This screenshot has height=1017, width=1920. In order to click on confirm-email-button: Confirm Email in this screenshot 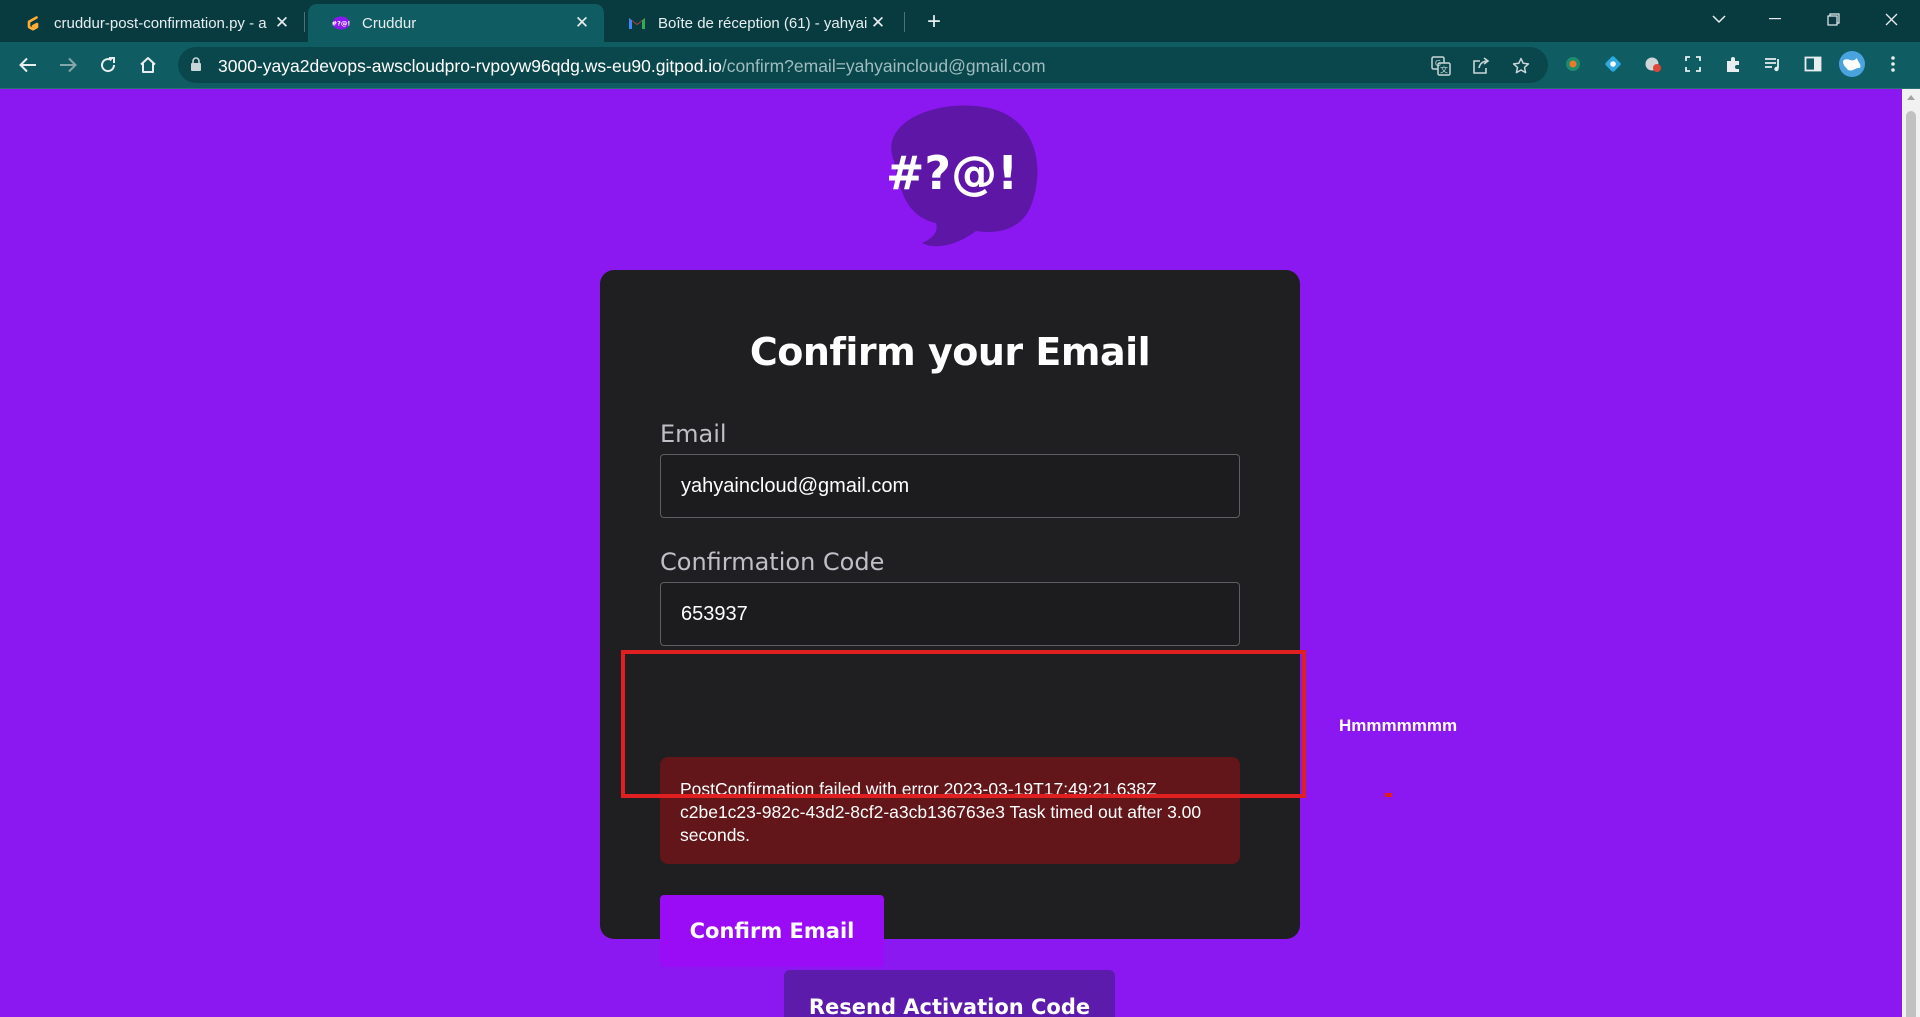, I will do `click(772, 931)`.